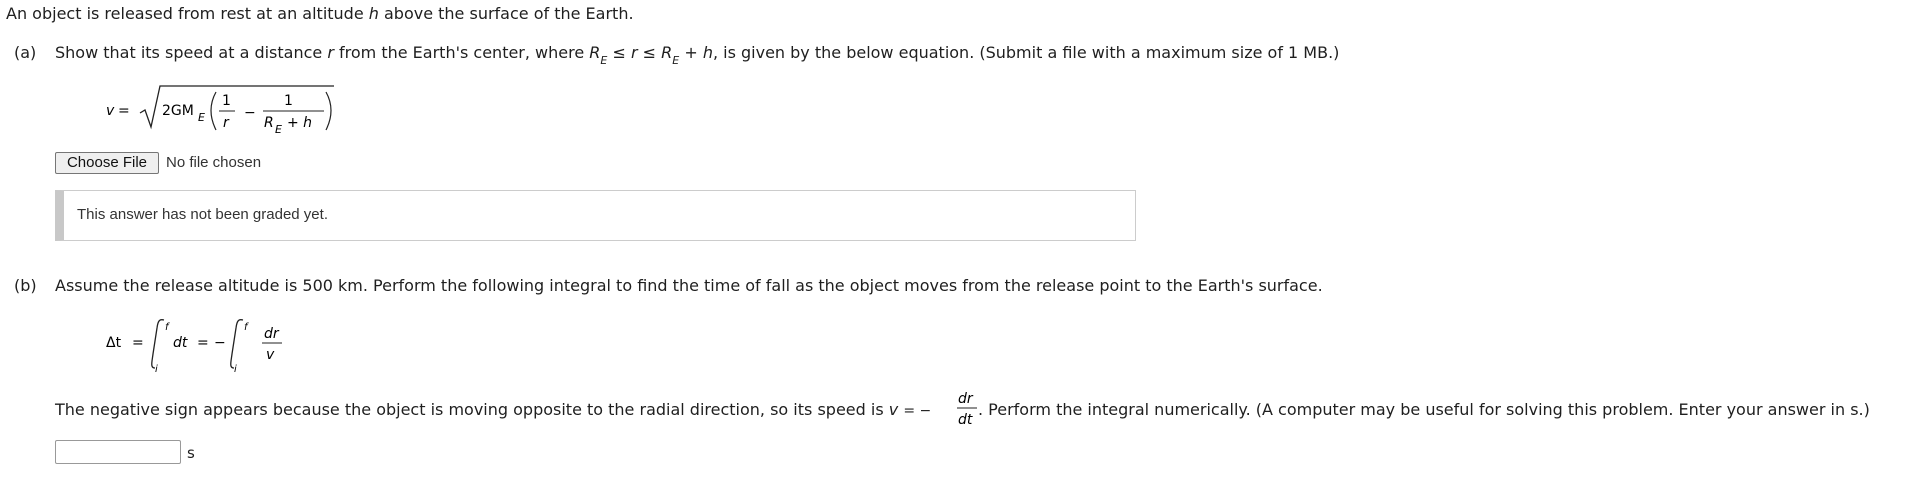 Image resolution: width=1909 pixels, height=483 pixels. I want to click on right-paren, so click(328, 111).